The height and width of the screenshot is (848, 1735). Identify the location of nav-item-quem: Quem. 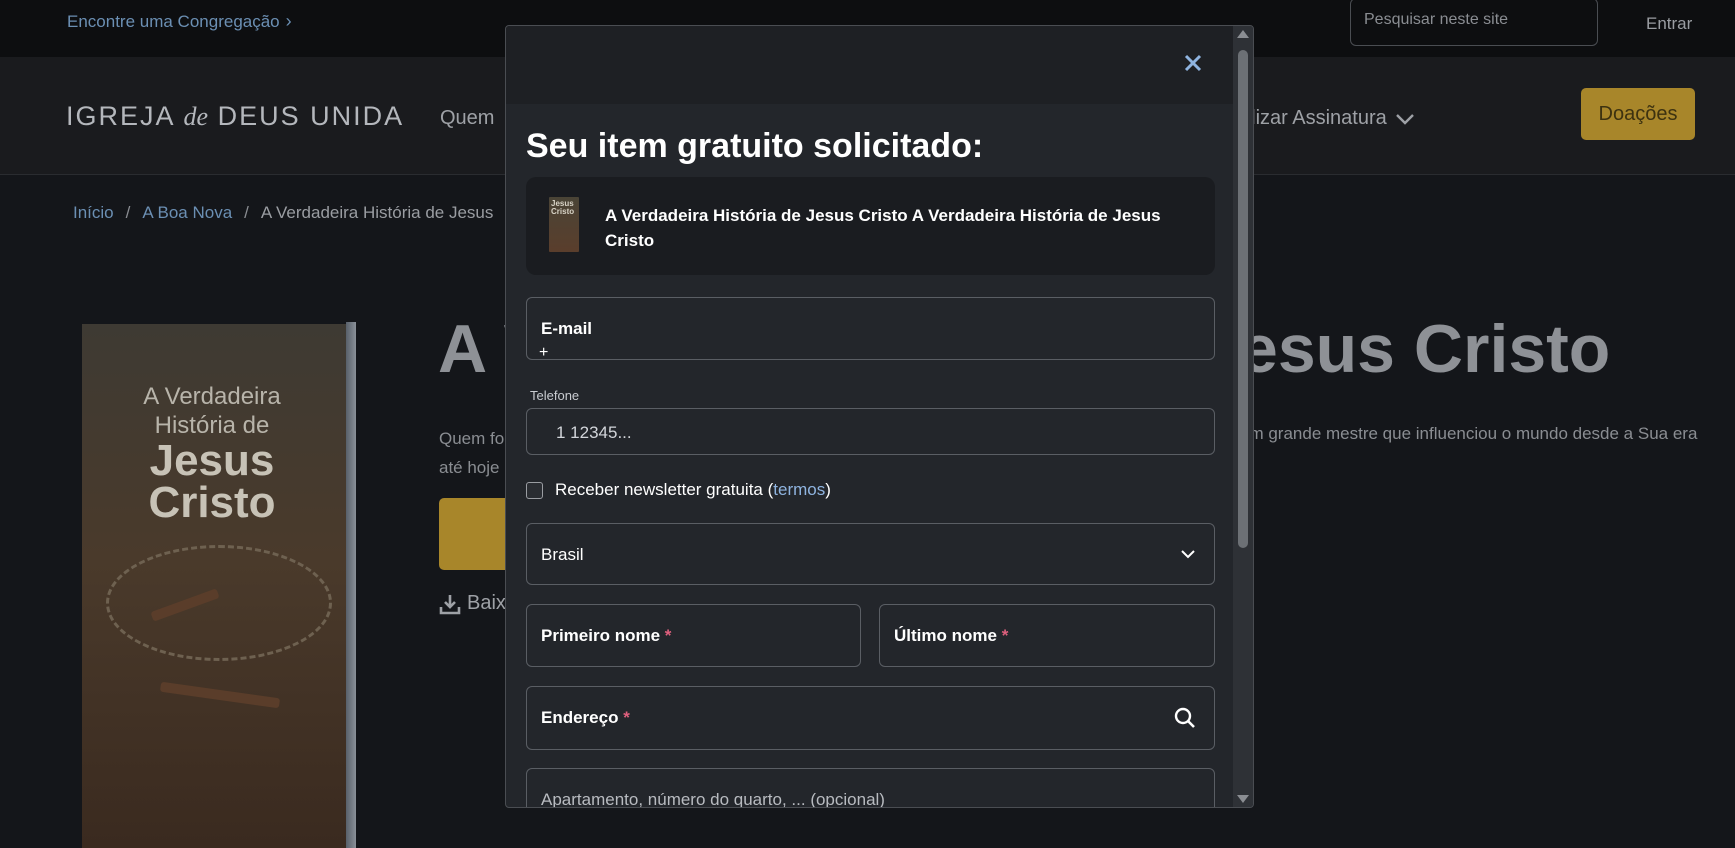
(467, 118).